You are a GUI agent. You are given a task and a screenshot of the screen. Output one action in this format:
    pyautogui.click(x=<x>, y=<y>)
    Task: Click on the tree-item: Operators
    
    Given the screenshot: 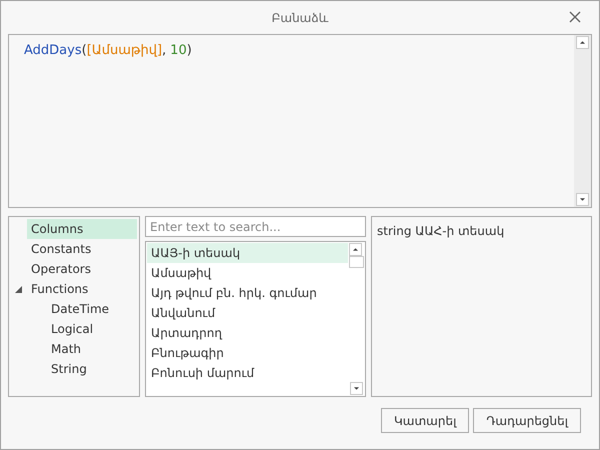 What is the action you would take?
    pyautogui.click(x=82, y=269)
    